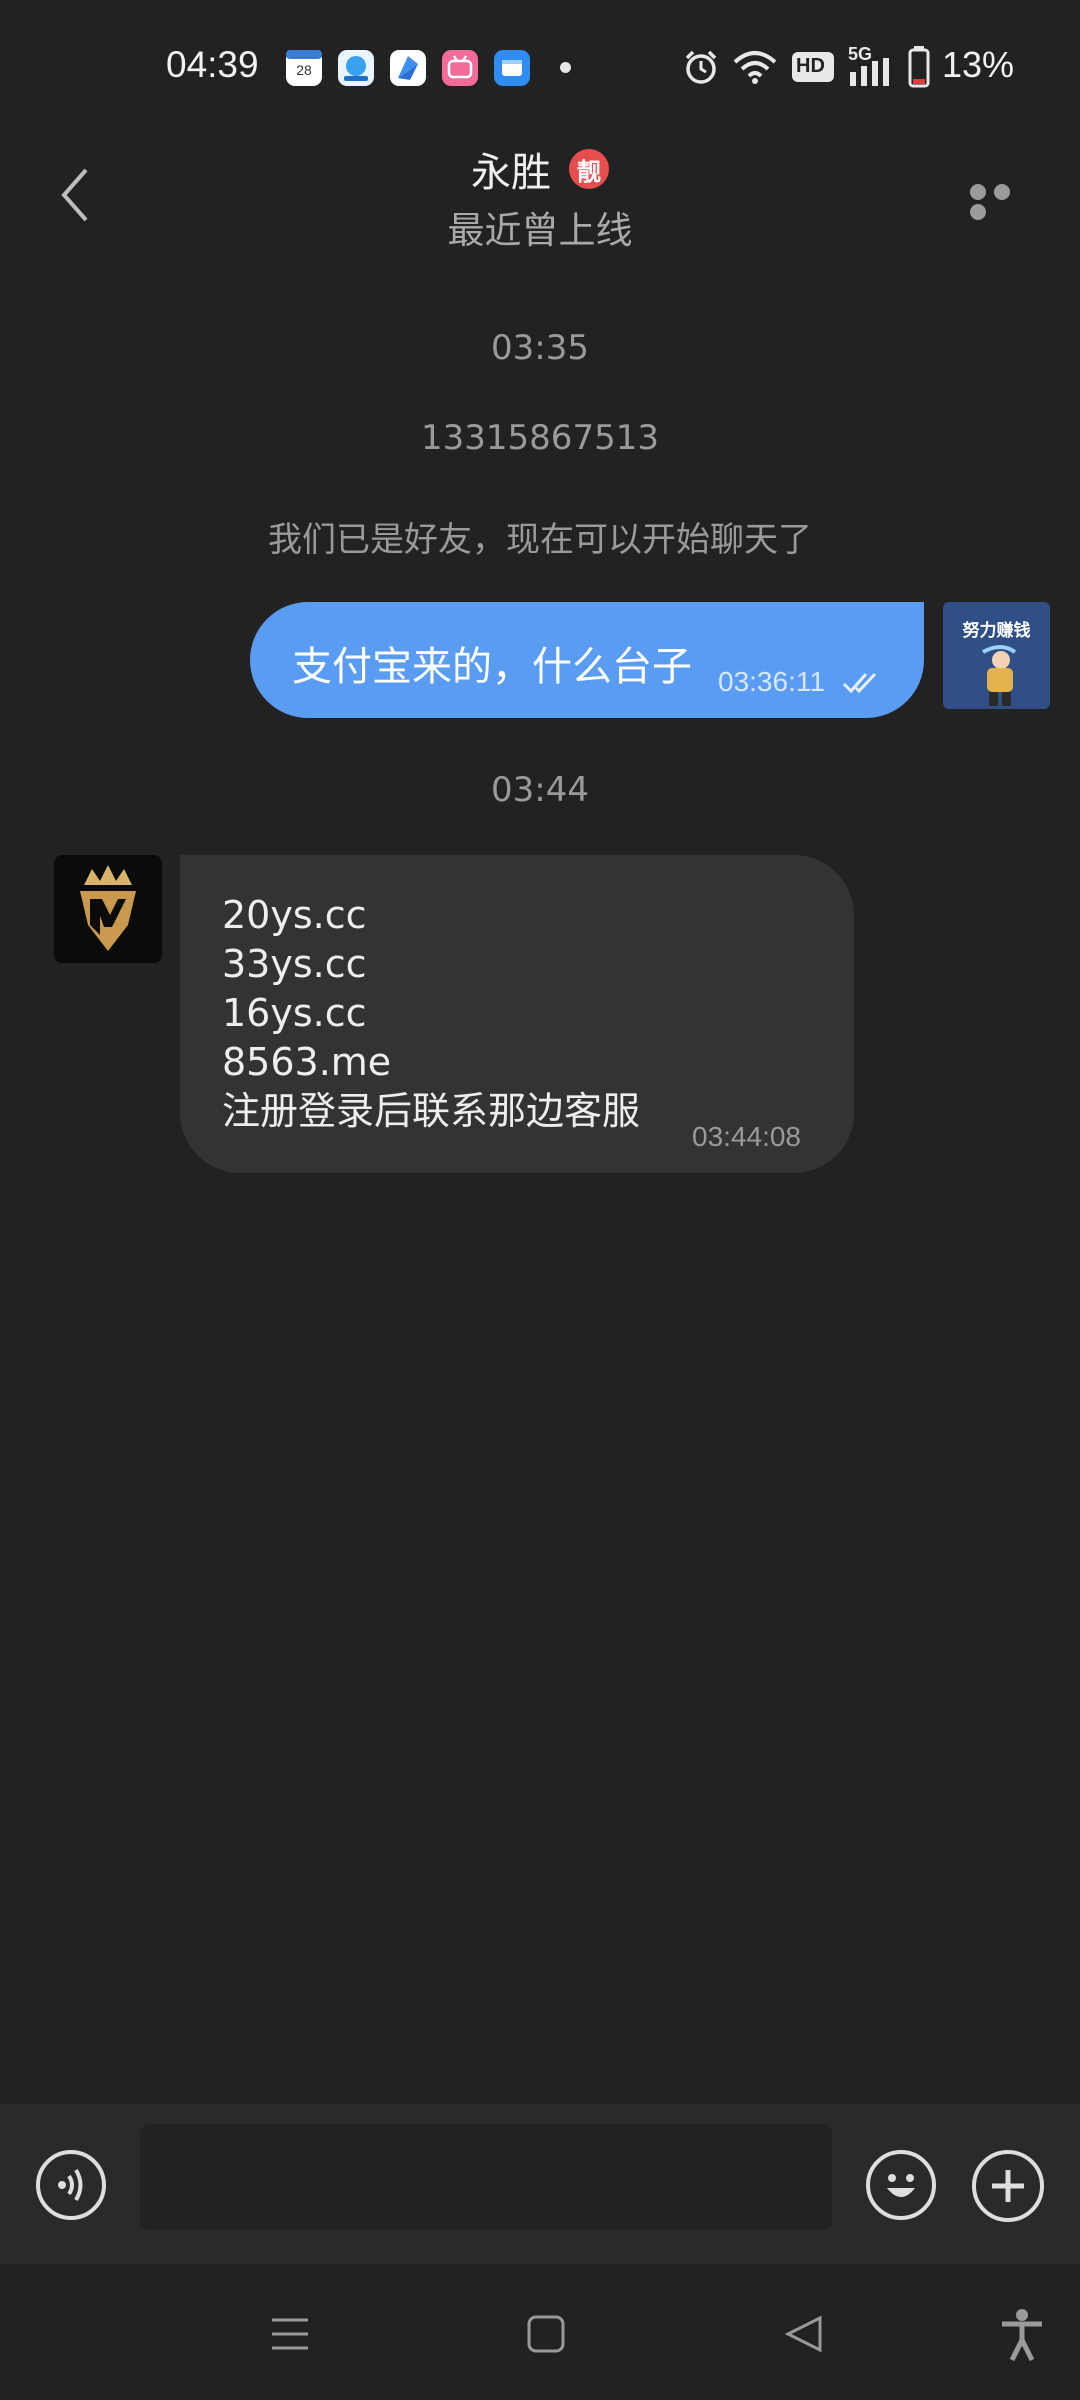 The height and width of the screenshot is (2400, 1080). Describe the element at coordinates (431, 1111) in the screenshot. I see `message-line: 注册登录后联系那边客服` at that location.